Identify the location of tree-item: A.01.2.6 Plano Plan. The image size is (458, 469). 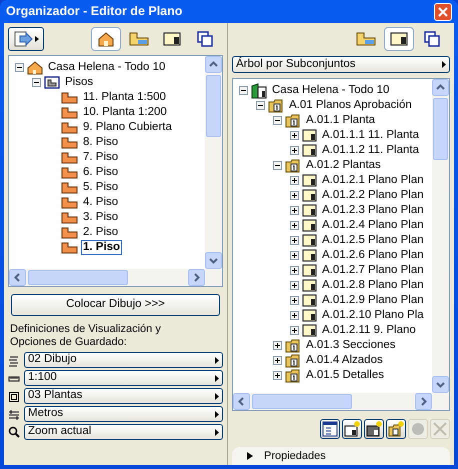
(373, 255).